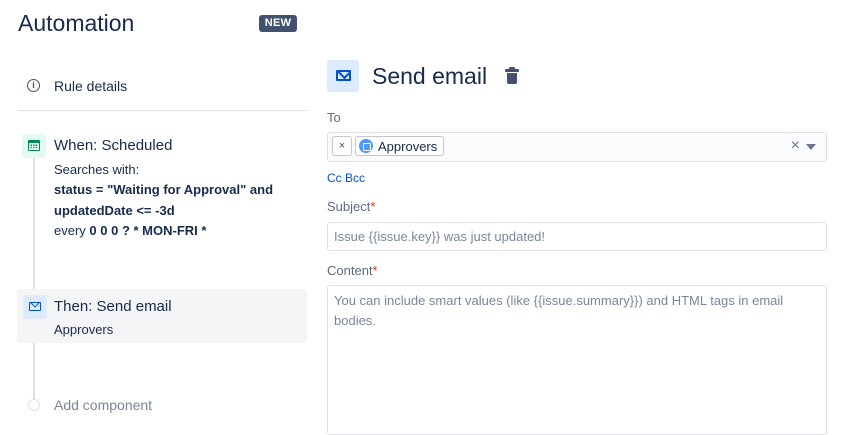 The width and height of the screenshot is (865, 435). I want to click on rule-details-item: i Rule details, so click(163, 86).